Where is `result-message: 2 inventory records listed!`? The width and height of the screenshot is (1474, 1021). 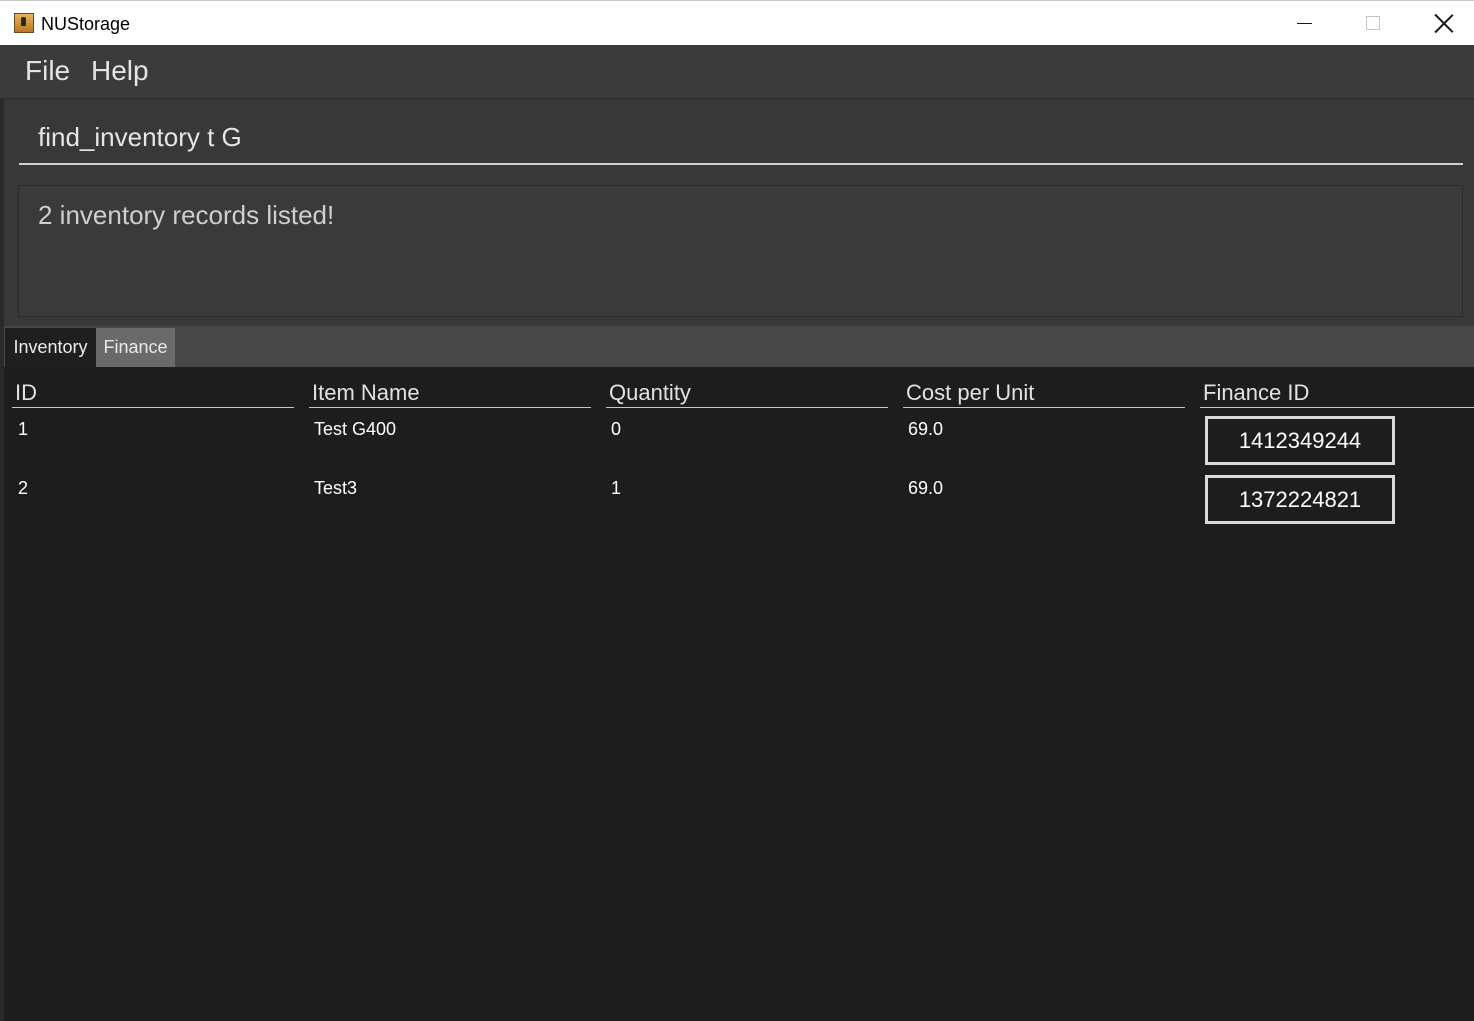
result-message: 2 inventory records listed! is located at coordinates (186, 215).